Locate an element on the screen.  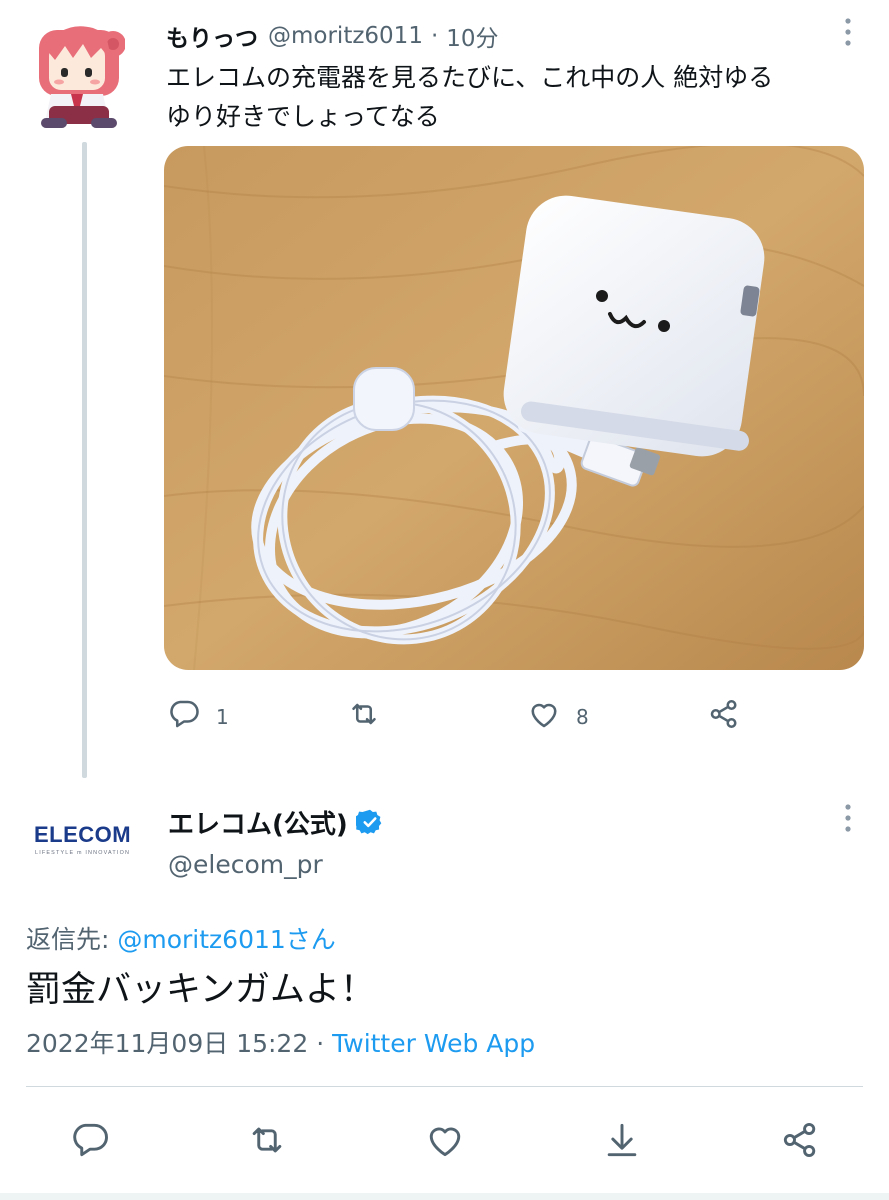
avatar is located at coordinates (79, 73).